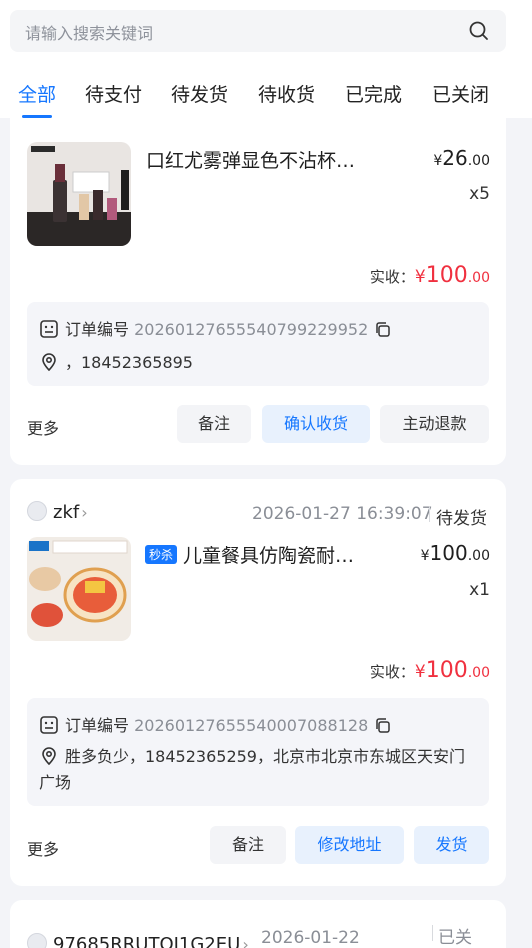 This screenshot has height=948, width=532. I want to click on tableware-image-icon, so click(79, 589).